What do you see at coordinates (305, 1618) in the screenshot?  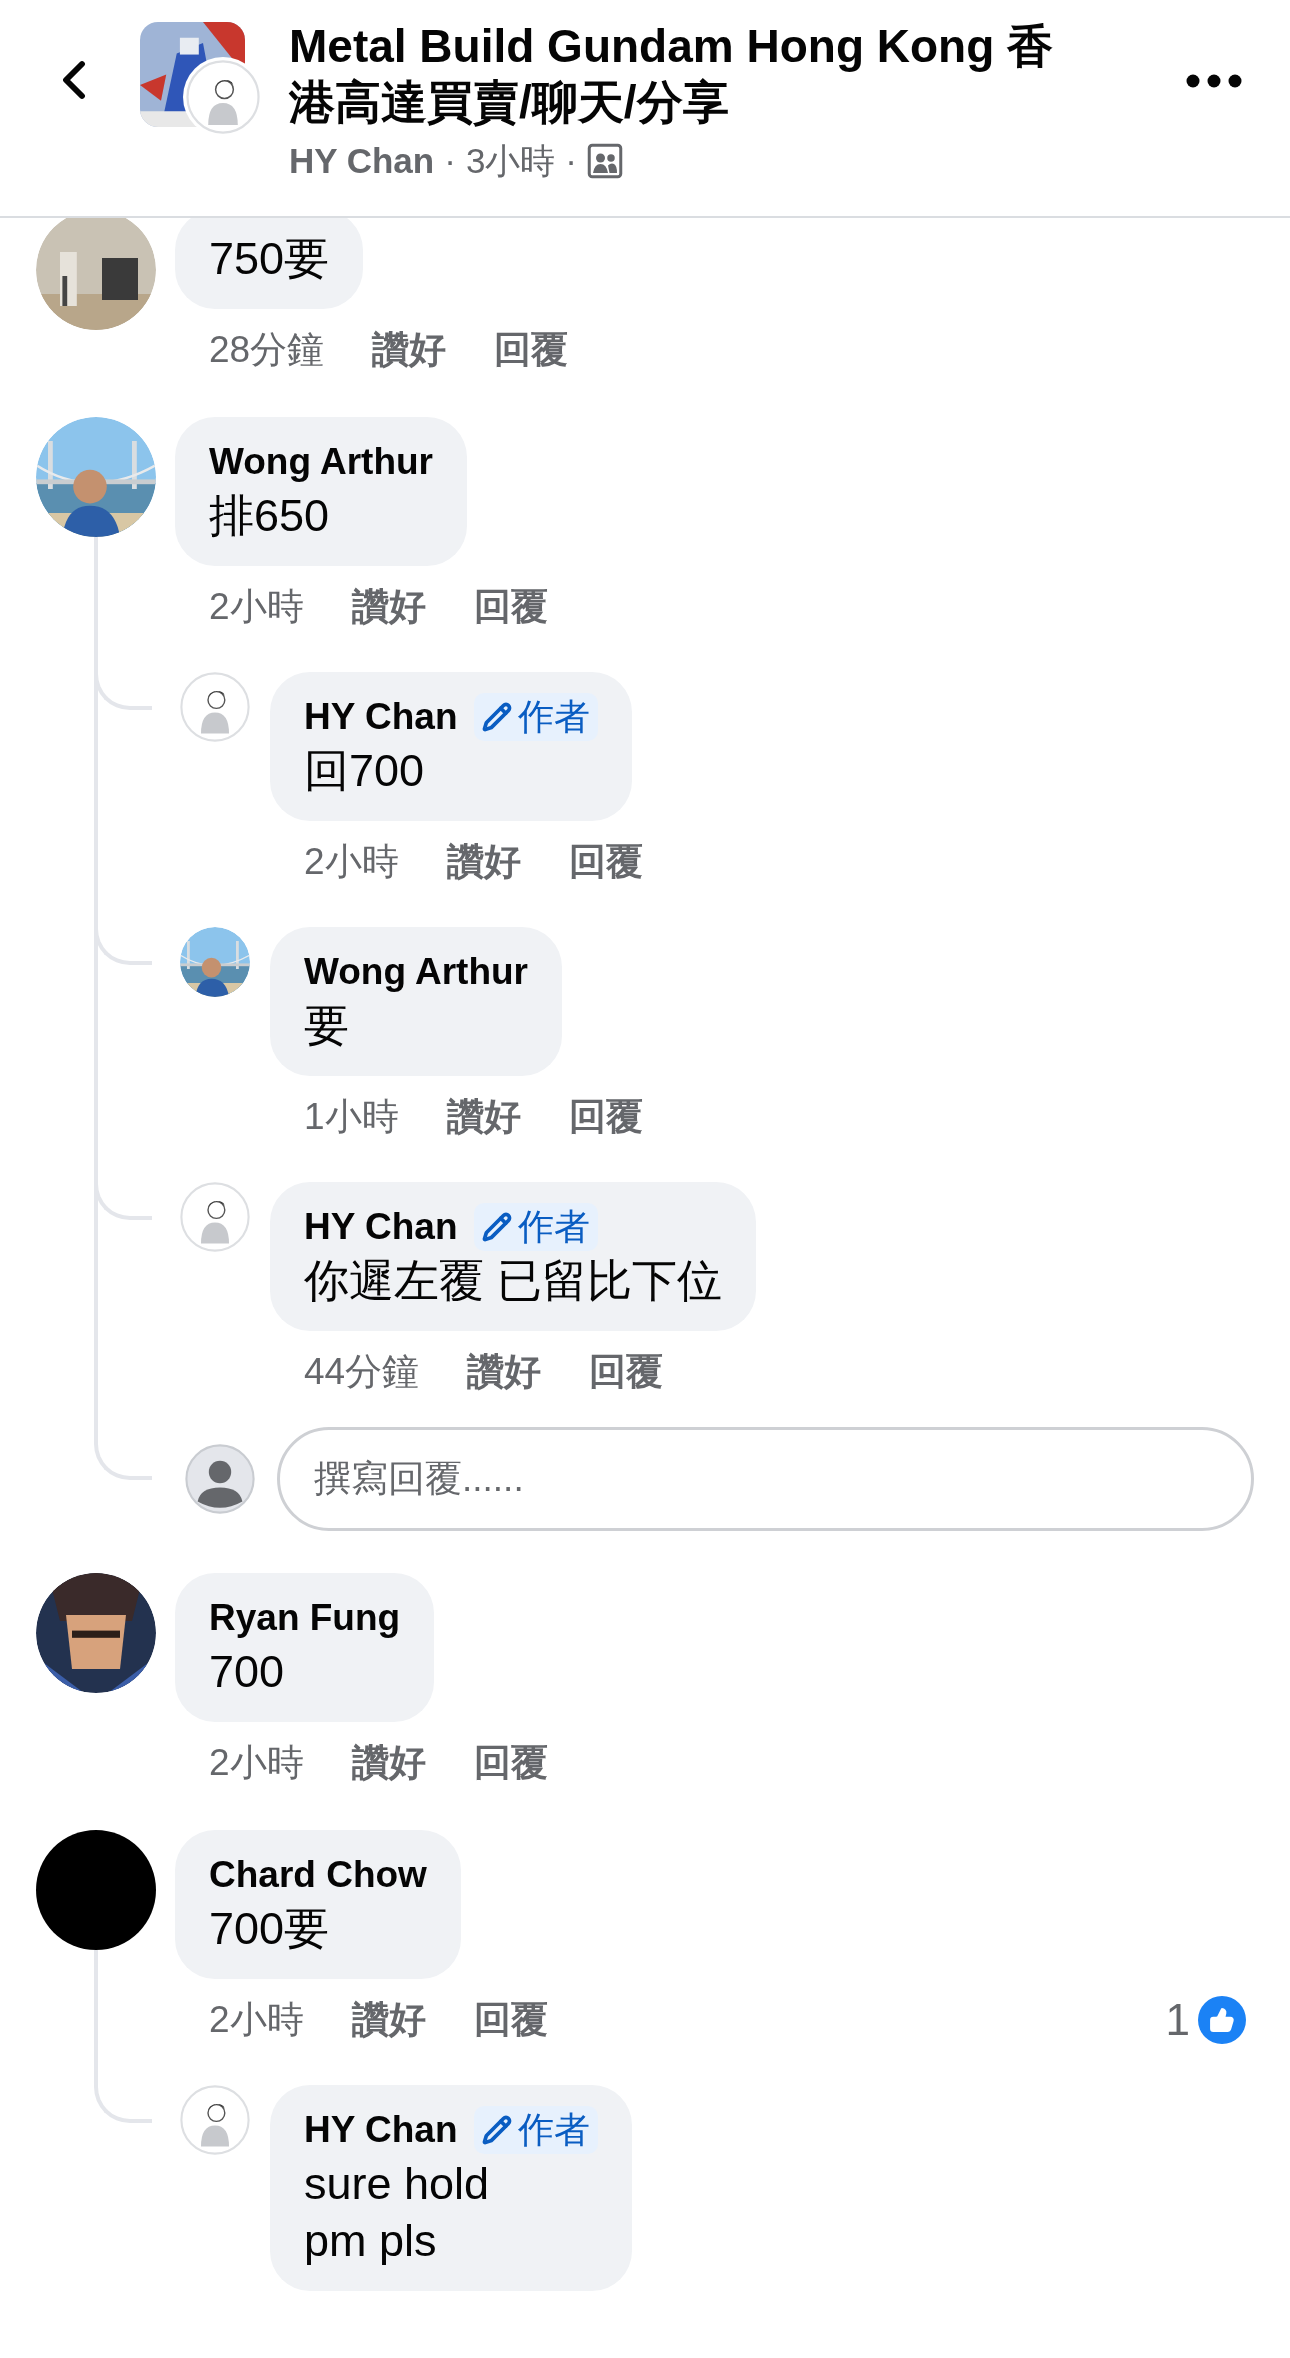 I see `author-name: Ryan Fung` at bounding box center [305, 1618].